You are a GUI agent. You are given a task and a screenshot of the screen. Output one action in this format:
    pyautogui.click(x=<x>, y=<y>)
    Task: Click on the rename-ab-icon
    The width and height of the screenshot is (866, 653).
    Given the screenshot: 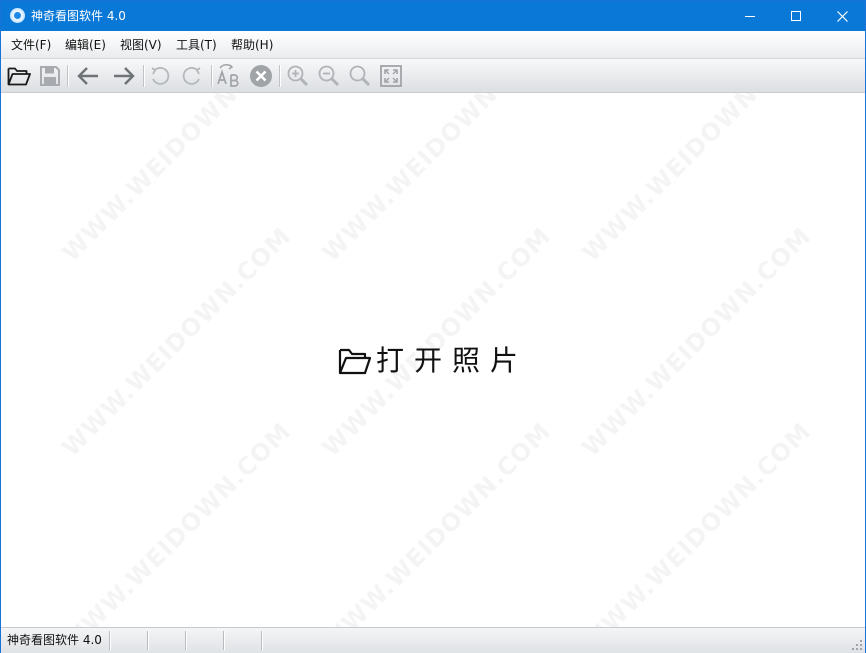 What is the action you would take?
    pyautogui.click(x=228, y=75)
    